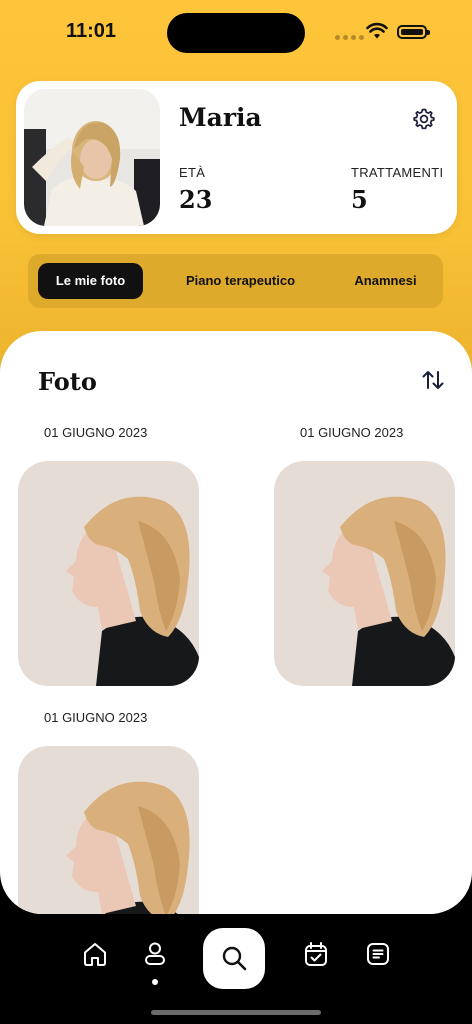 Image resolution: width=472 pixels, height=1024 pixels. What do you see at coordinates (349, 37) in the screenshot?
I see `signal-icon` at bounding box center [349, 37].